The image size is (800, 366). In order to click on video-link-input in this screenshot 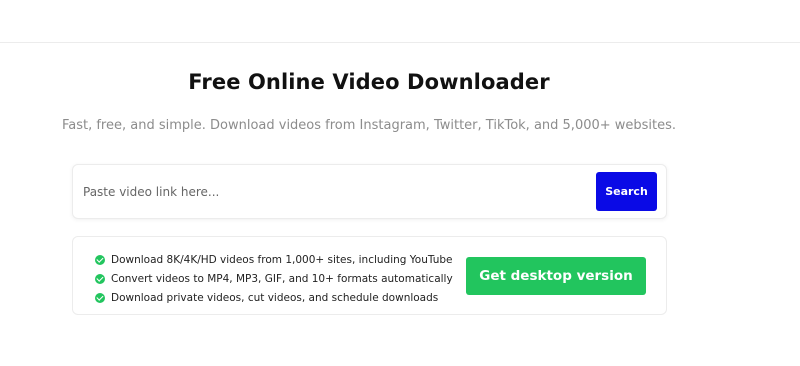, I will do `click(333, 192)`.